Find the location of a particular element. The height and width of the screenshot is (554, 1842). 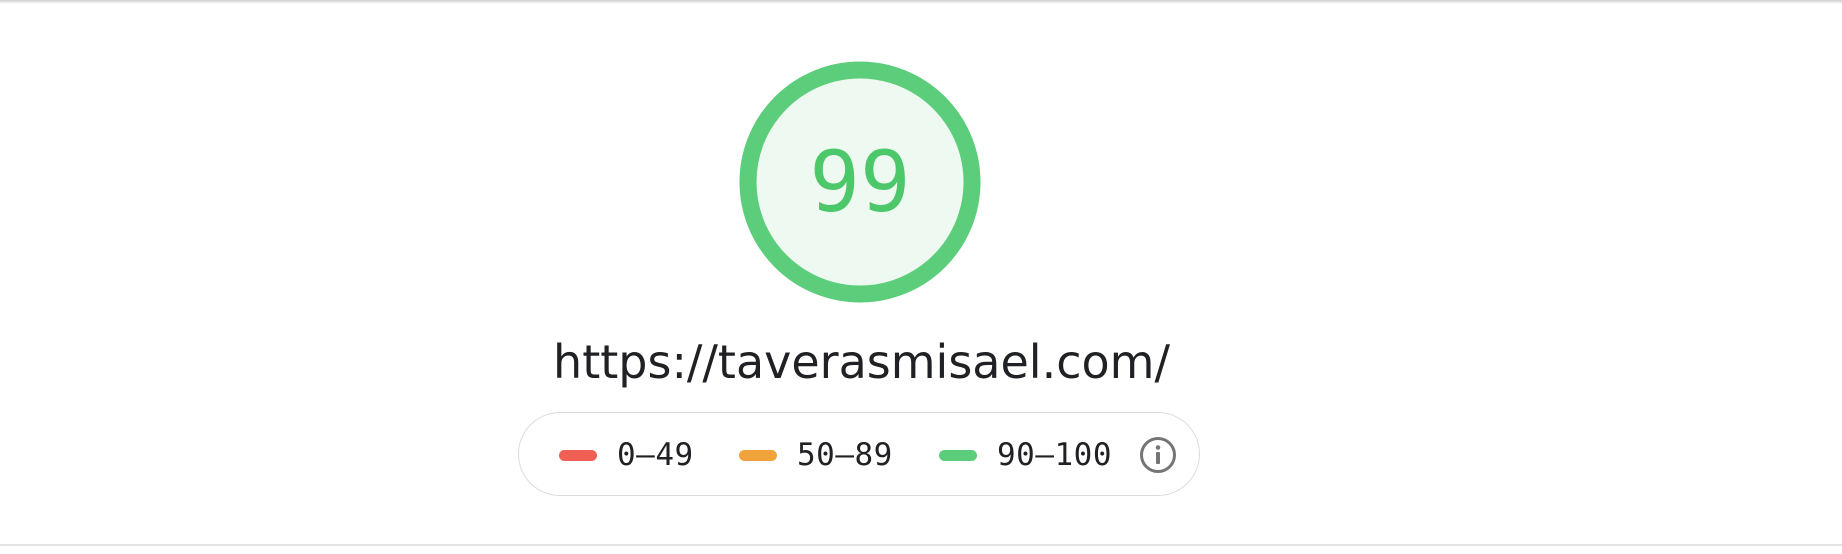

legend-item-average: 50–89 is located at coordinates (816, 455).